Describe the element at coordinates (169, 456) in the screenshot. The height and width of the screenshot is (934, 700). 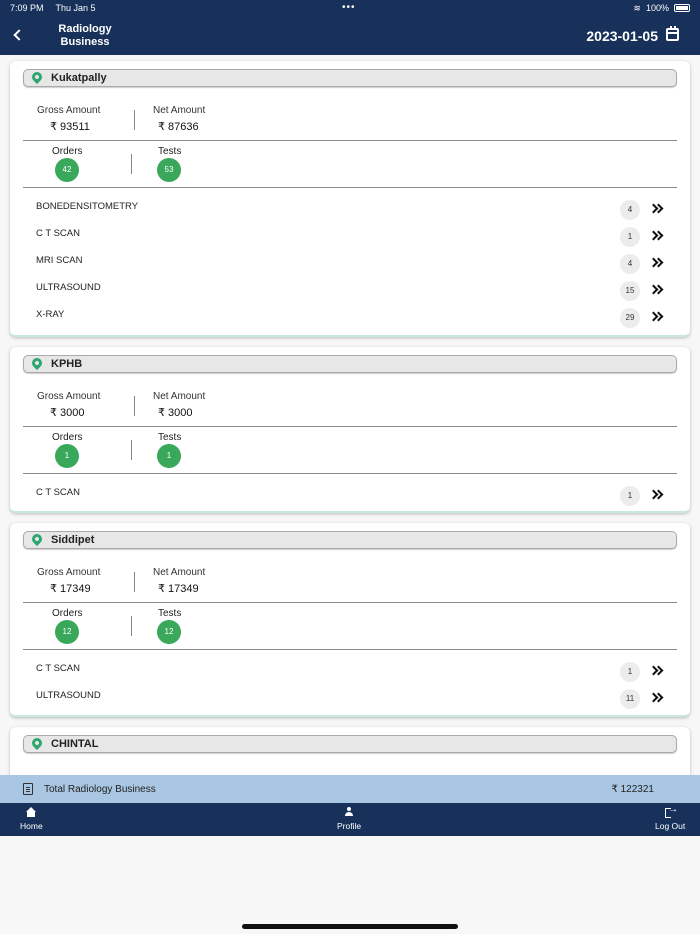
I see `tests-count: 1` at that location.